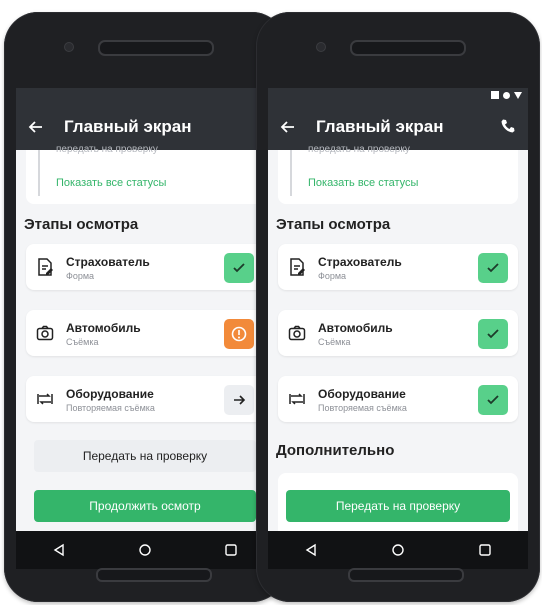  I want to click on section-title-additional: Дополнительно, so click(335, 450).